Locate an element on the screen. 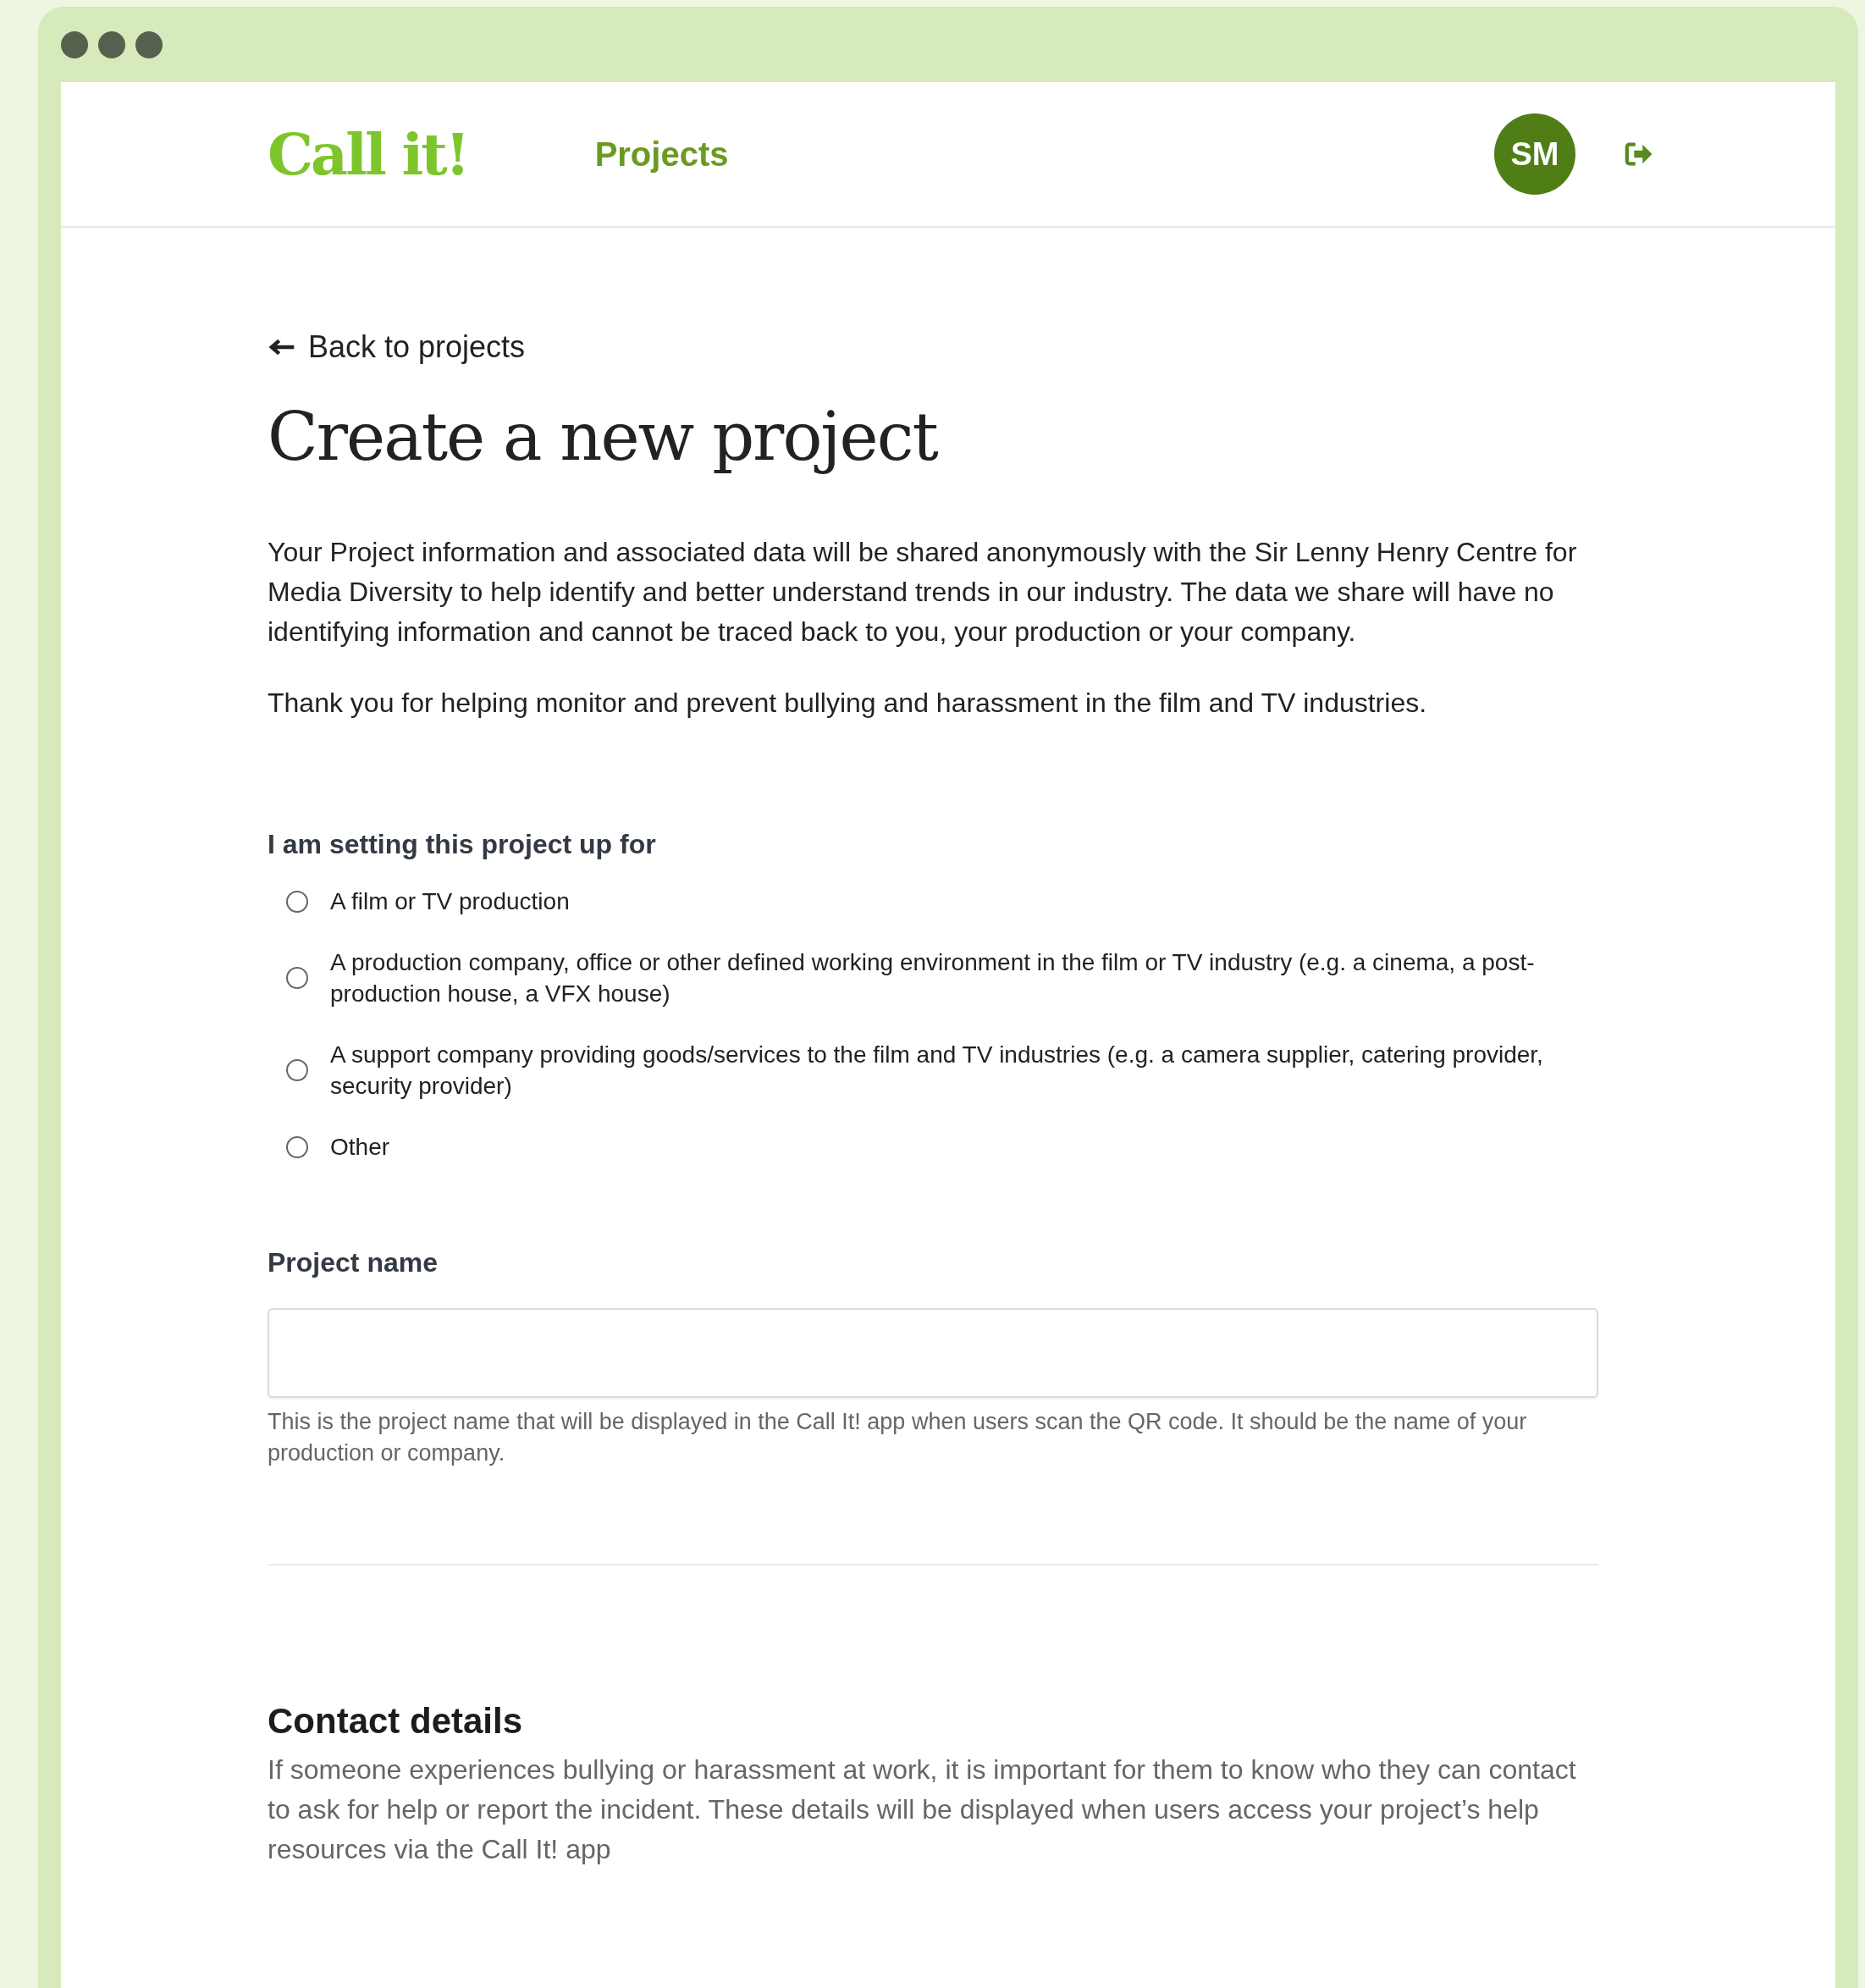 Image resolution: width=1865 pixels, height=1988 pixels. logout-icon is located at coordinates (1639, 154).